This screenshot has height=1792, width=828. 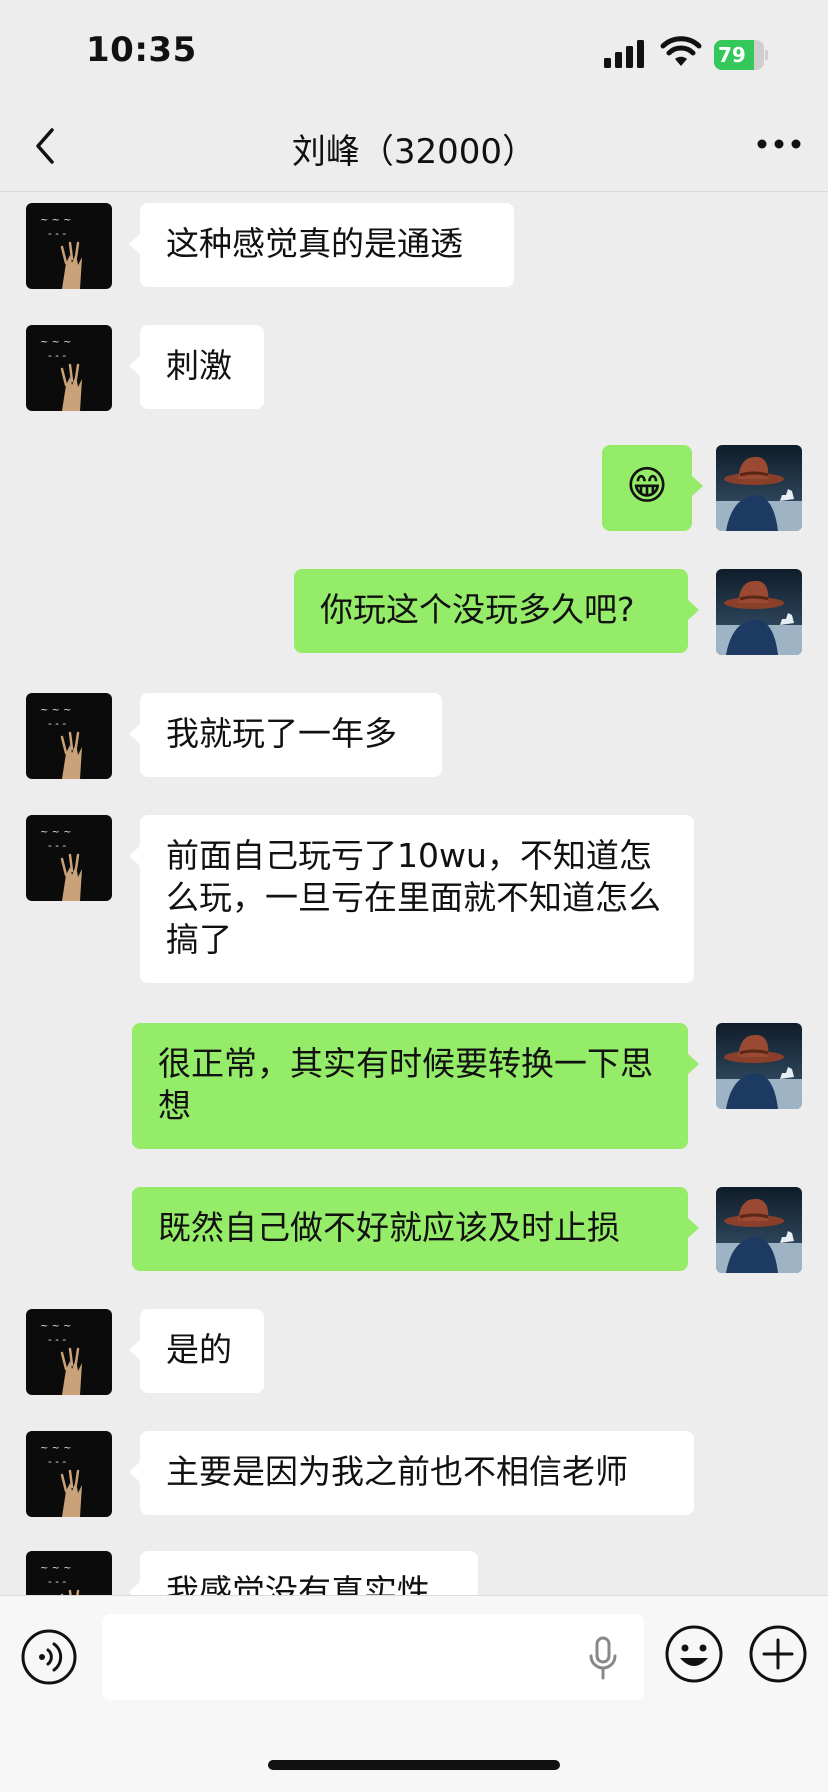 I want to click on outgoing-message-bubble: 既然自己做不好就应该及时止损, so click(x=415, y=1229).